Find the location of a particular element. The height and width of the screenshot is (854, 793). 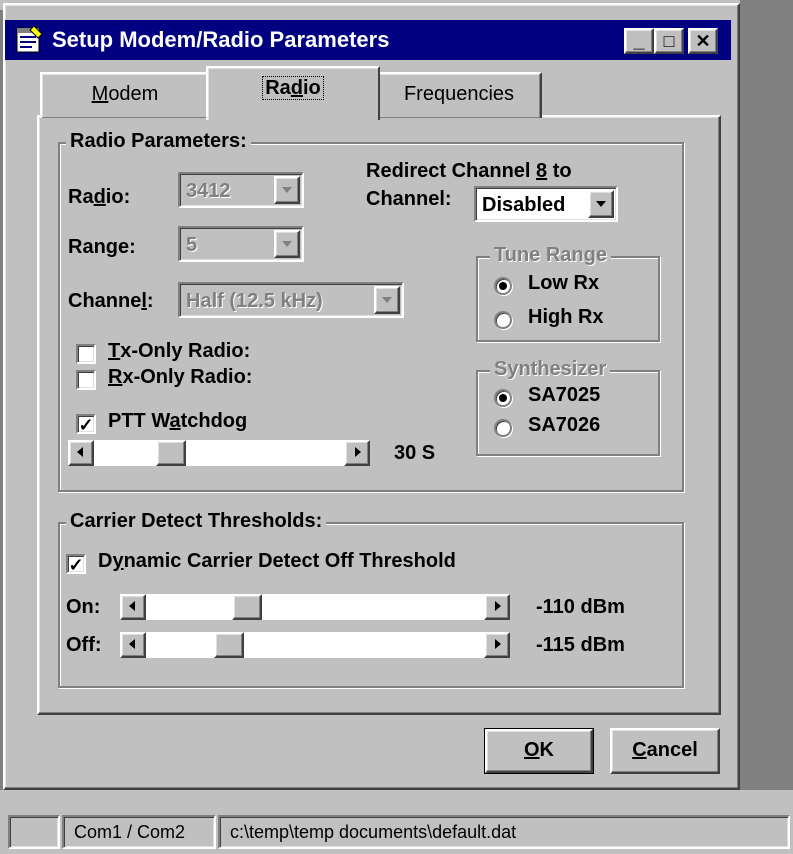

channel-label: Channel: is located at coordinates (111, 301).